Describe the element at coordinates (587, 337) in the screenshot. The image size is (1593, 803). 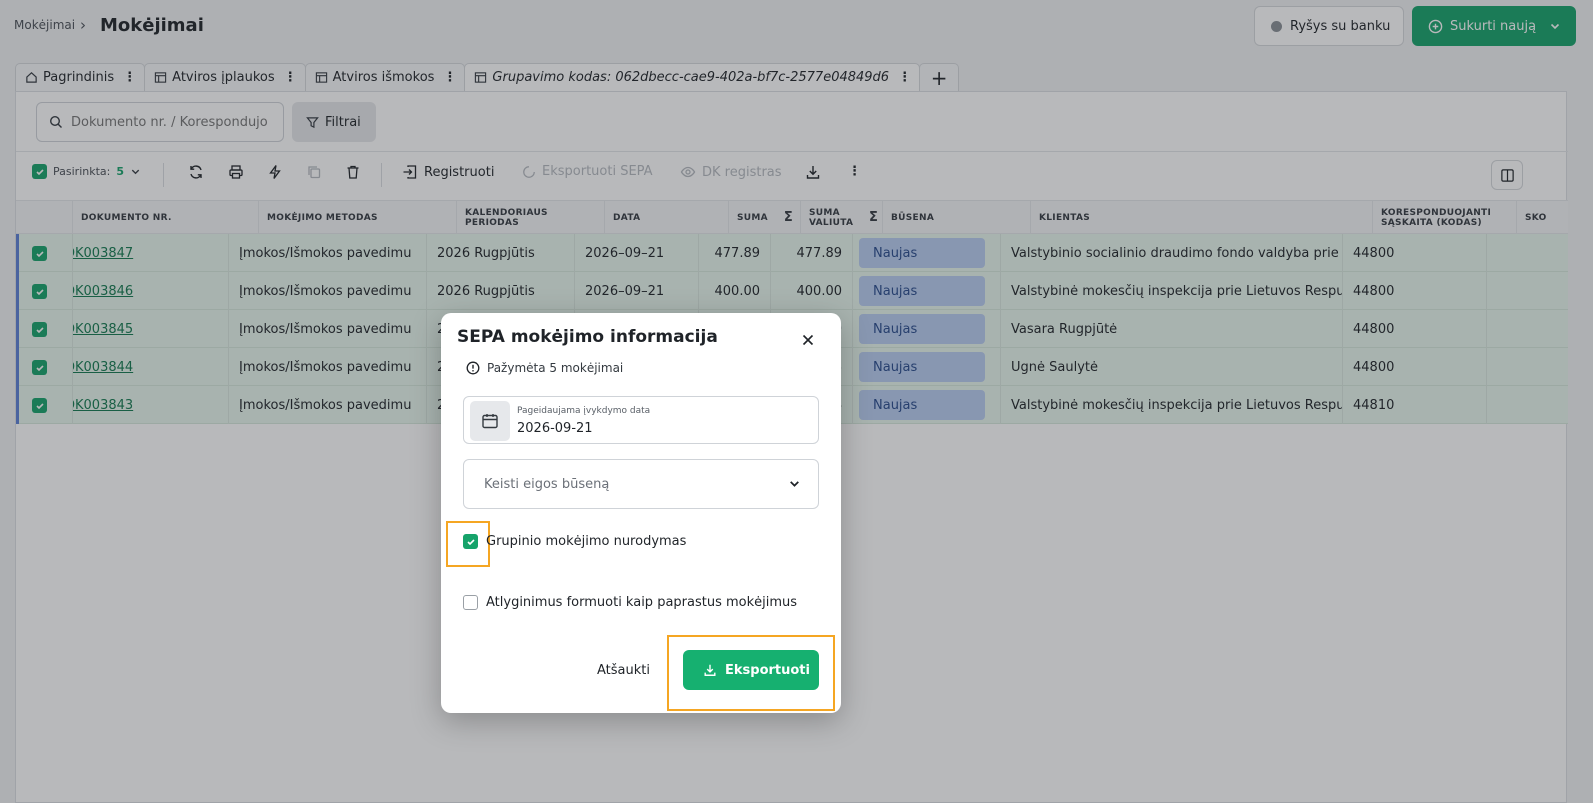
I see `dialog-title: SEPA mokėjimo informacija` at that location.